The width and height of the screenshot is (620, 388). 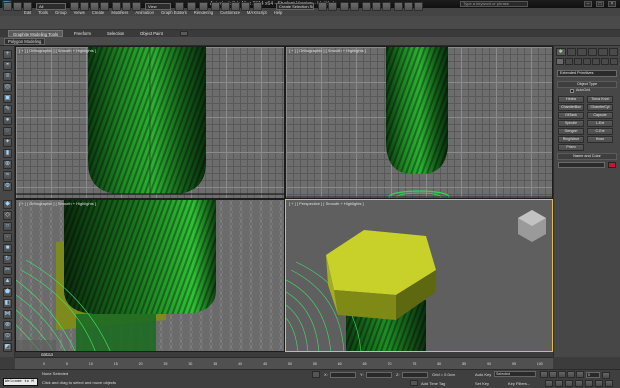 What do you see at coordinates (494, 4) in the screenshot?
I see `search-input: Type a keyword or phrase` at bounding box center [494, 4].